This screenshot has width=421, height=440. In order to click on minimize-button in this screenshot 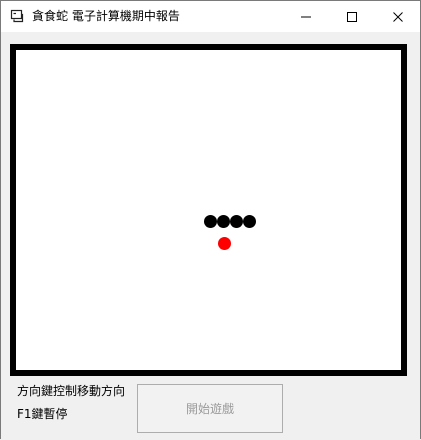, I will do `click(306, 16)`.